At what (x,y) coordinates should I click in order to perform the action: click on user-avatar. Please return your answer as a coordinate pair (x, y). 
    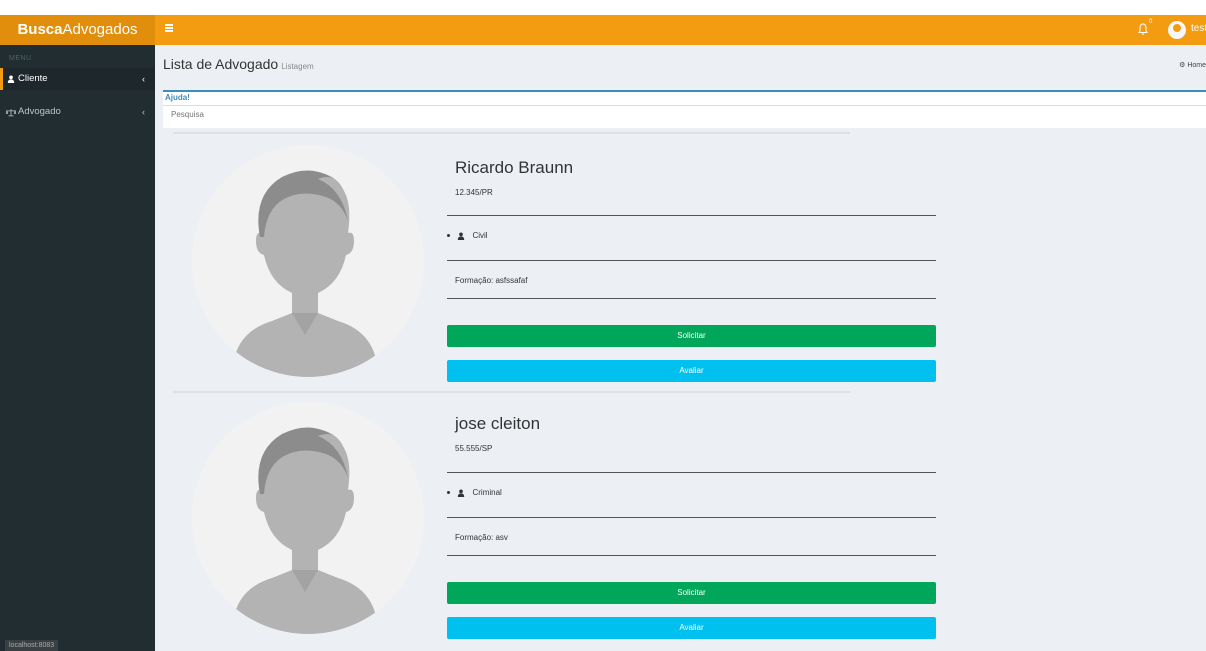
    Looking at the image, I should click on (1177, 30).